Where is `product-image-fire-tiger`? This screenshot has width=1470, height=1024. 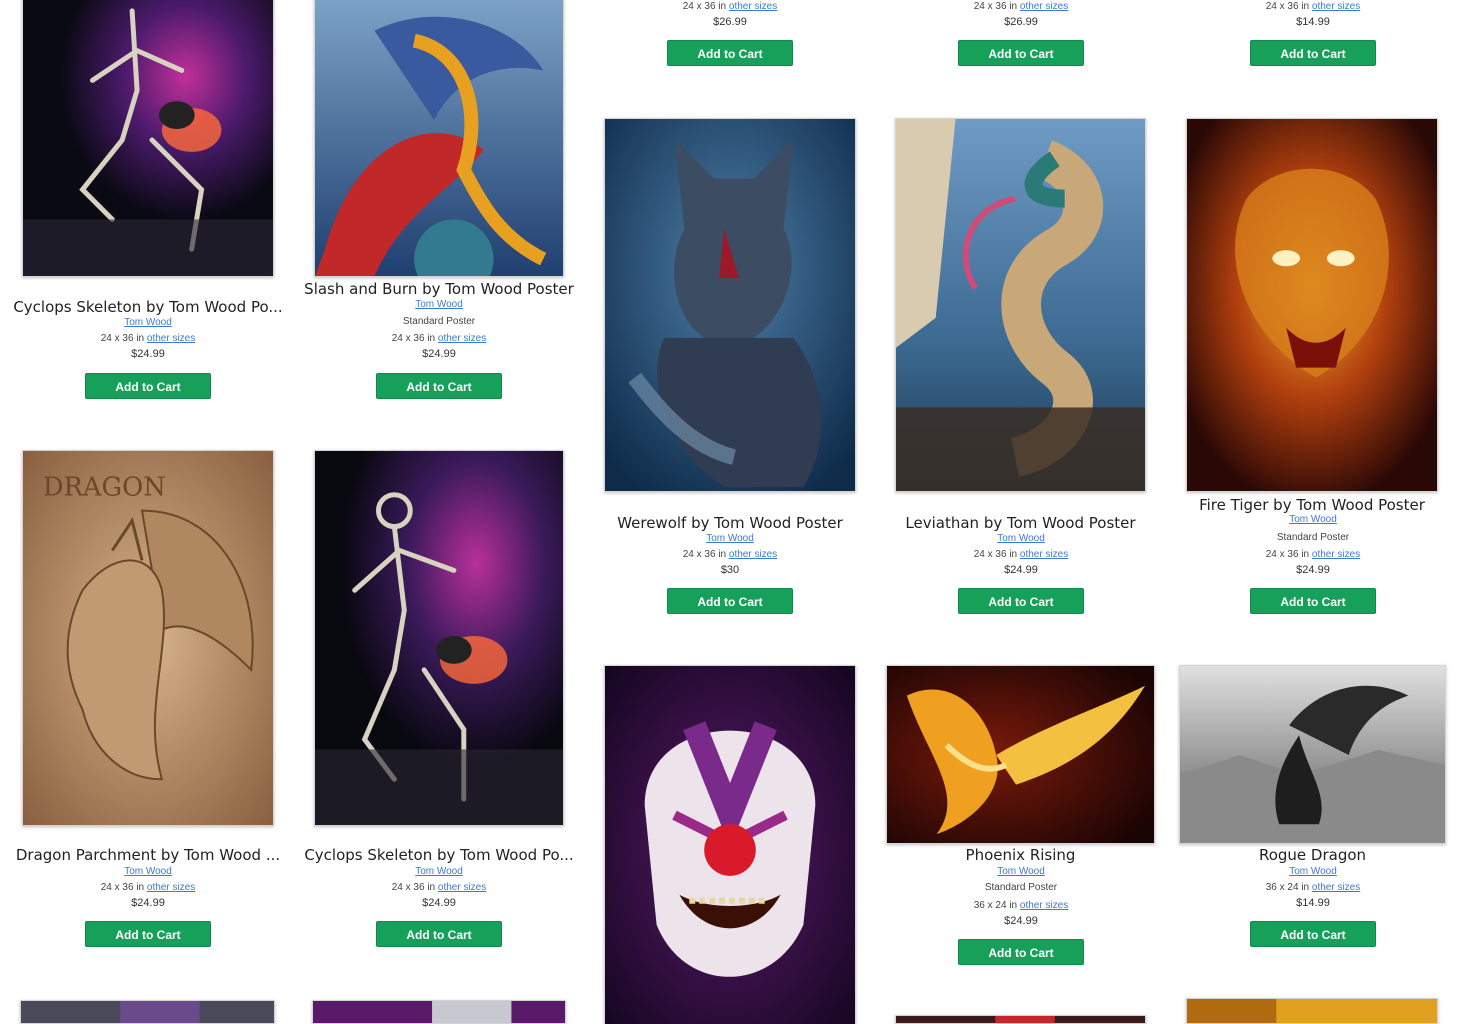
product-image-fire-tiger is located at coordinates (1312, 305).